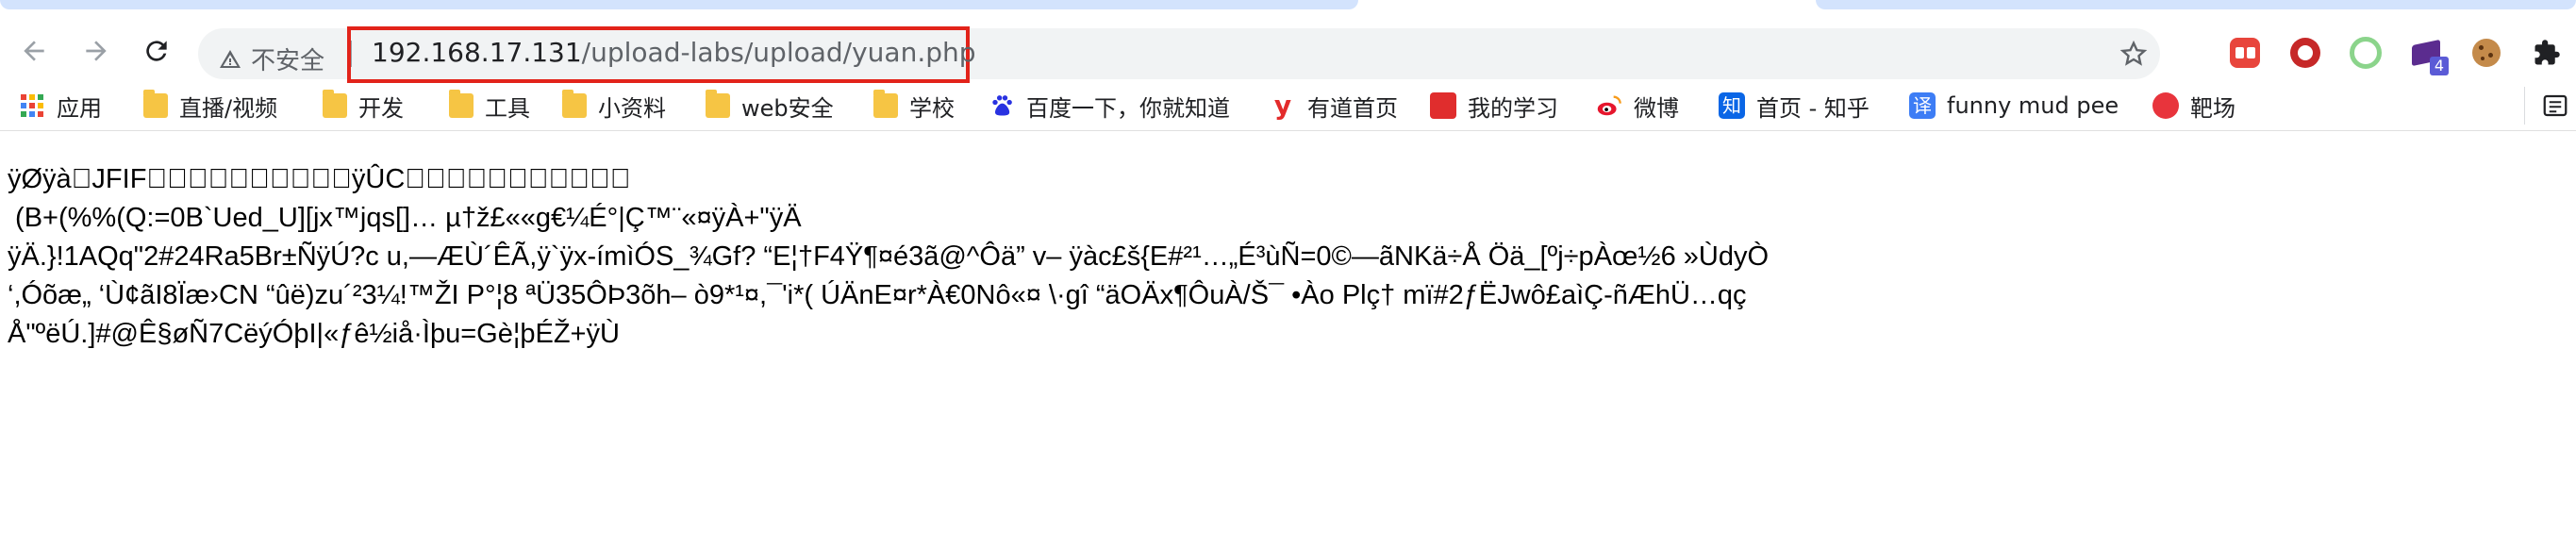 This screenshot has height=548, width=2576. I want to click on youdao-icon: y, so click(1283, 105).